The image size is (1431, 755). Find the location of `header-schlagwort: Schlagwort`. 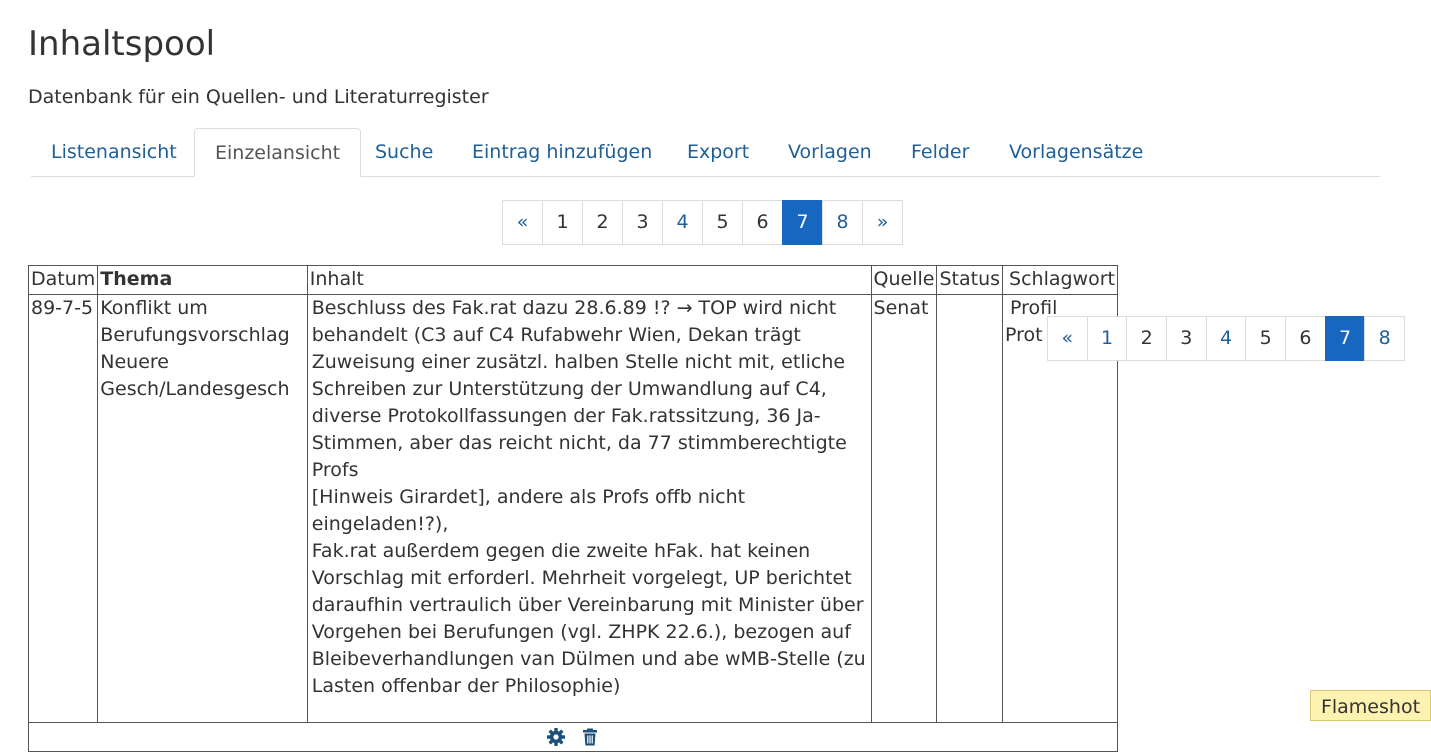

header-schlagwort: Schlagwort is located at coordinates (1060, 280).